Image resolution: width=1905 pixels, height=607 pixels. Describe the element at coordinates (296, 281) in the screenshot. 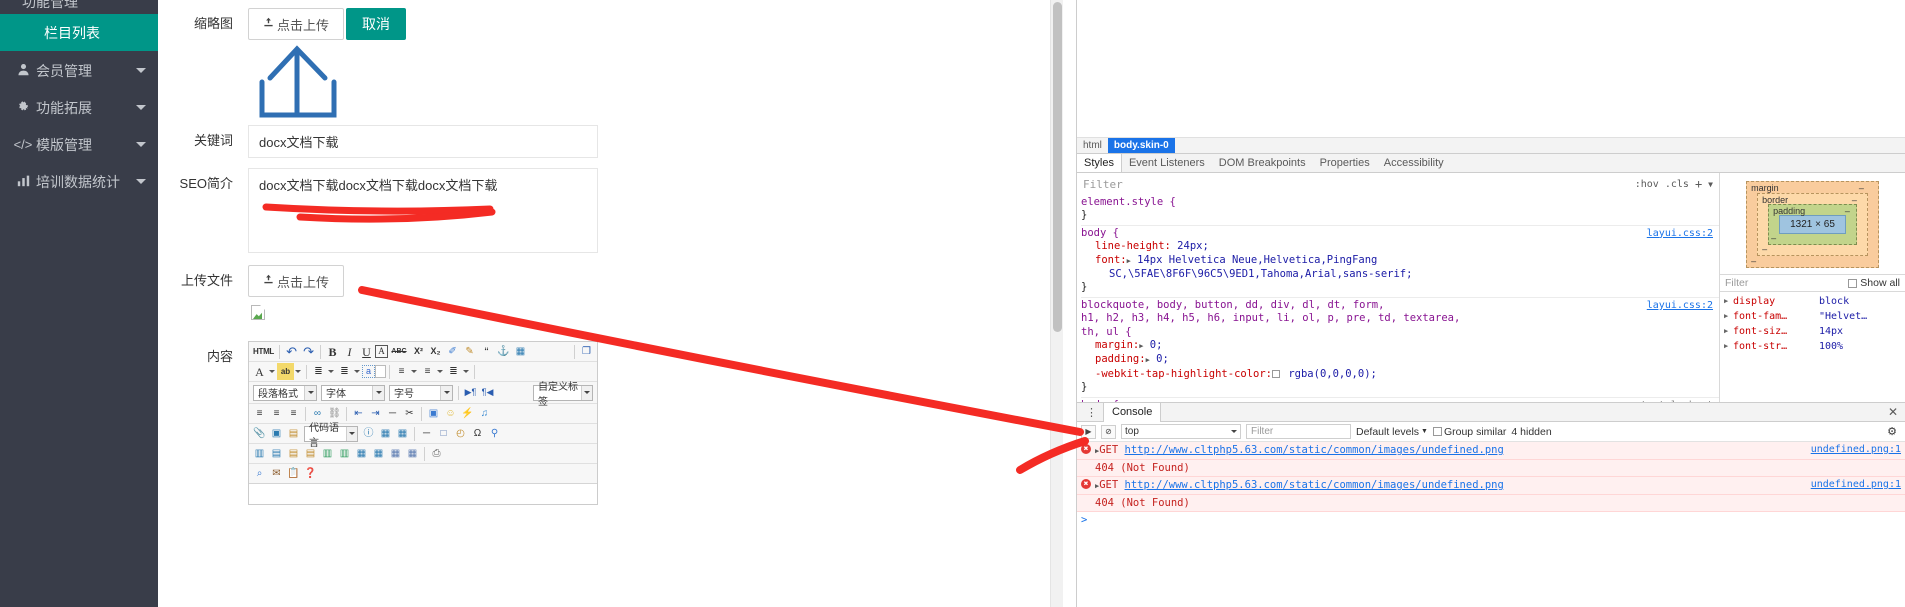

I see `file-upload-button: 点击上传` at that location.